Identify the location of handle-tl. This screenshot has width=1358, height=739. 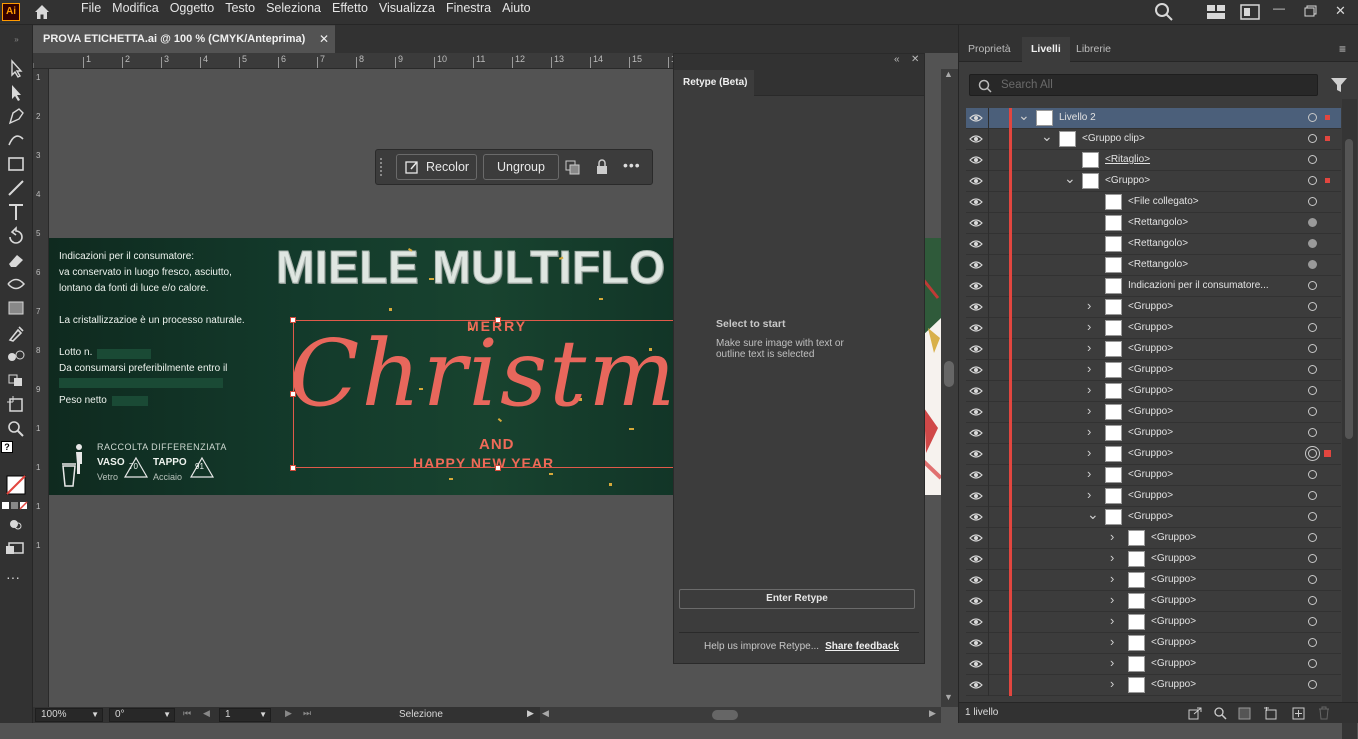
(293, 320).